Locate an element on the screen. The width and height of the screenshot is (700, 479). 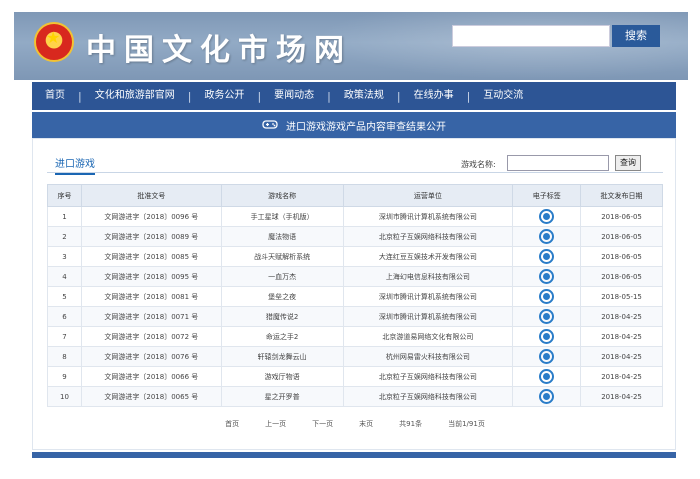
nav-home: 首页 is located at coordinates (55, 96).